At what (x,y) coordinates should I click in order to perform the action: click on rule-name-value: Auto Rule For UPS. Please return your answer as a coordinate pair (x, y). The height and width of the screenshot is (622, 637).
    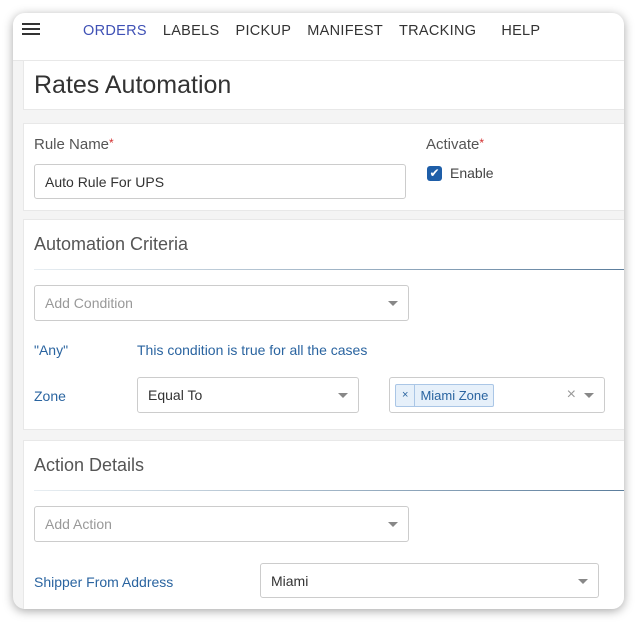
    Looking at the image, I should click on (105, 182).